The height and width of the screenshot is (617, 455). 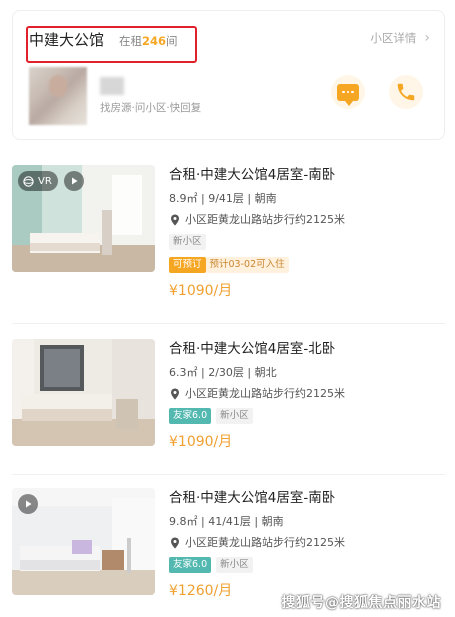 What do you see at coordinates (307, 349) in the screenshot?
I see `listing-title: 合租·中建大公馆4居室-北卧` at bounding box center [307, 349].